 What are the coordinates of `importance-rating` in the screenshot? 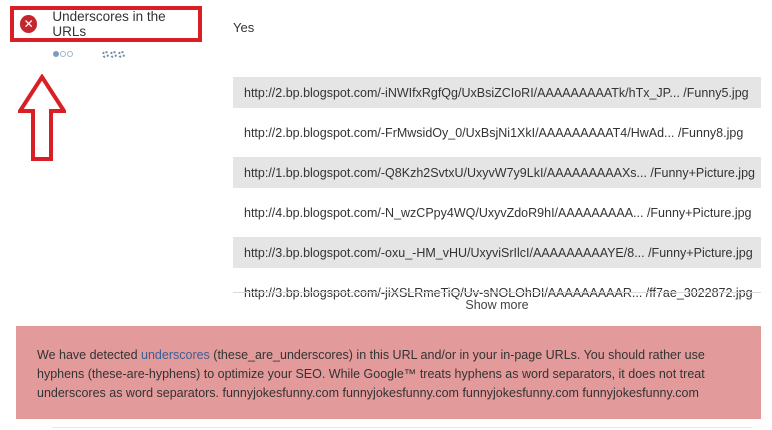 It's located at (63, 54).